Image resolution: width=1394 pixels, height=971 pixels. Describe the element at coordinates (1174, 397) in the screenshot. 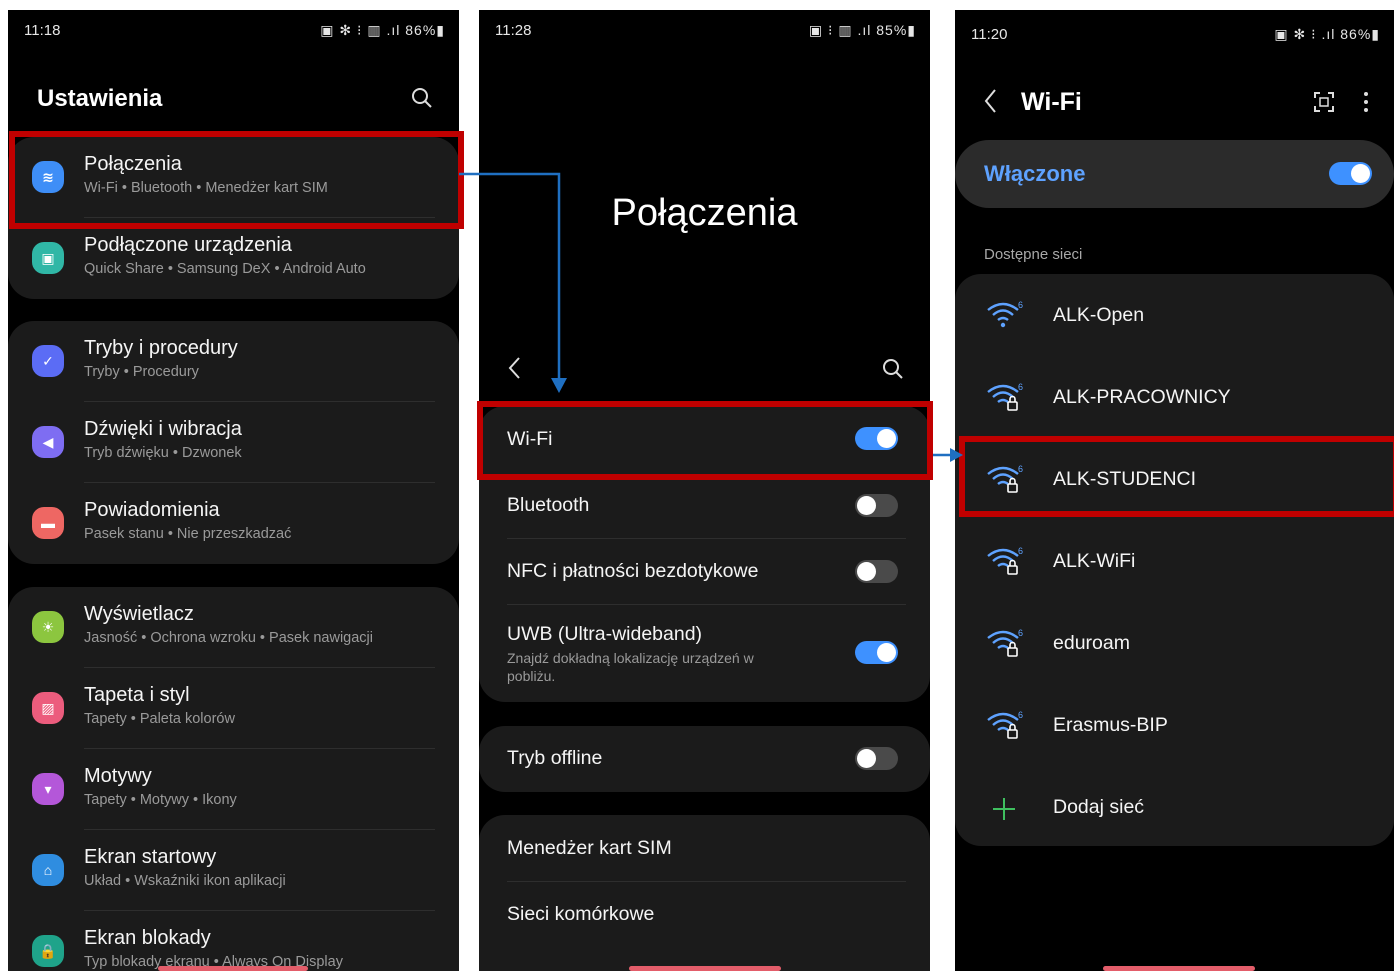

I see `network-item: 6 ALK-PRACOWNICY` at that location.